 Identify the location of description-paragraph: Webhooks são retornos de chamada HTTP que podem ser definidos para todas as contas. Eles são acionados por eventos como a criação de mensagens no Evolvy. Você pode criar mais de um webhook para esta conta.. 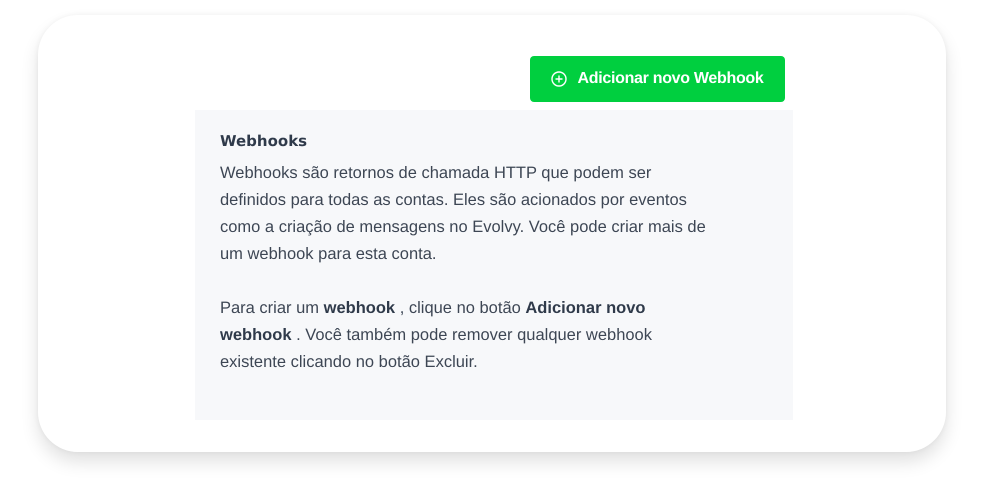
(463, 214).